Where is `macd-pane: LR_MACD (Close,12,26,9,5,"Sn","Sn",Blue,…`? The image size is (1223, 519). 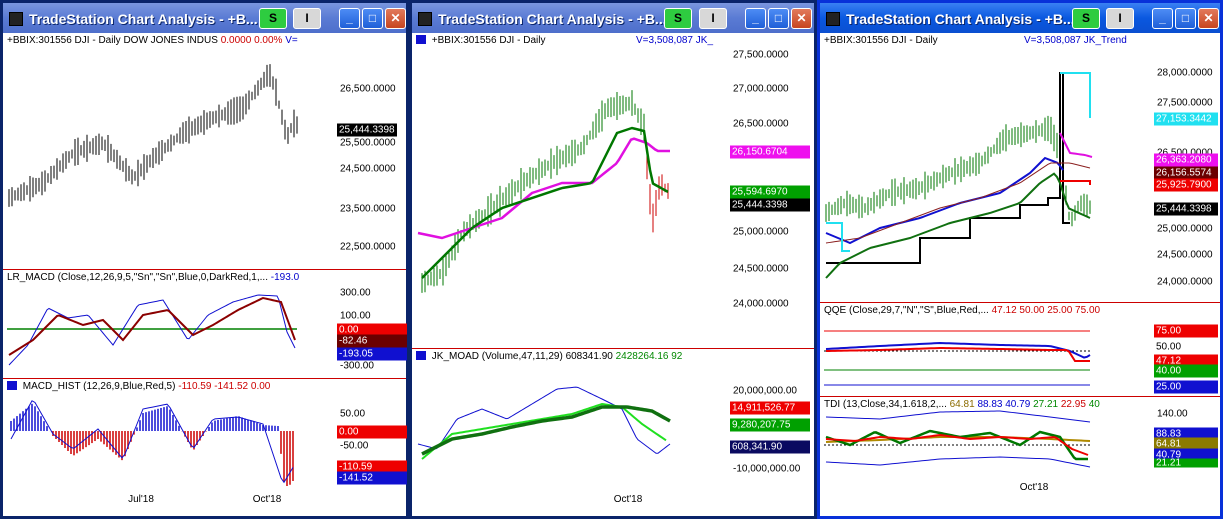
macd-pane: LR_MACD (Close,12,26,9,5,"Sn","Sn",Blue,… is located at coordinates (206, 324).